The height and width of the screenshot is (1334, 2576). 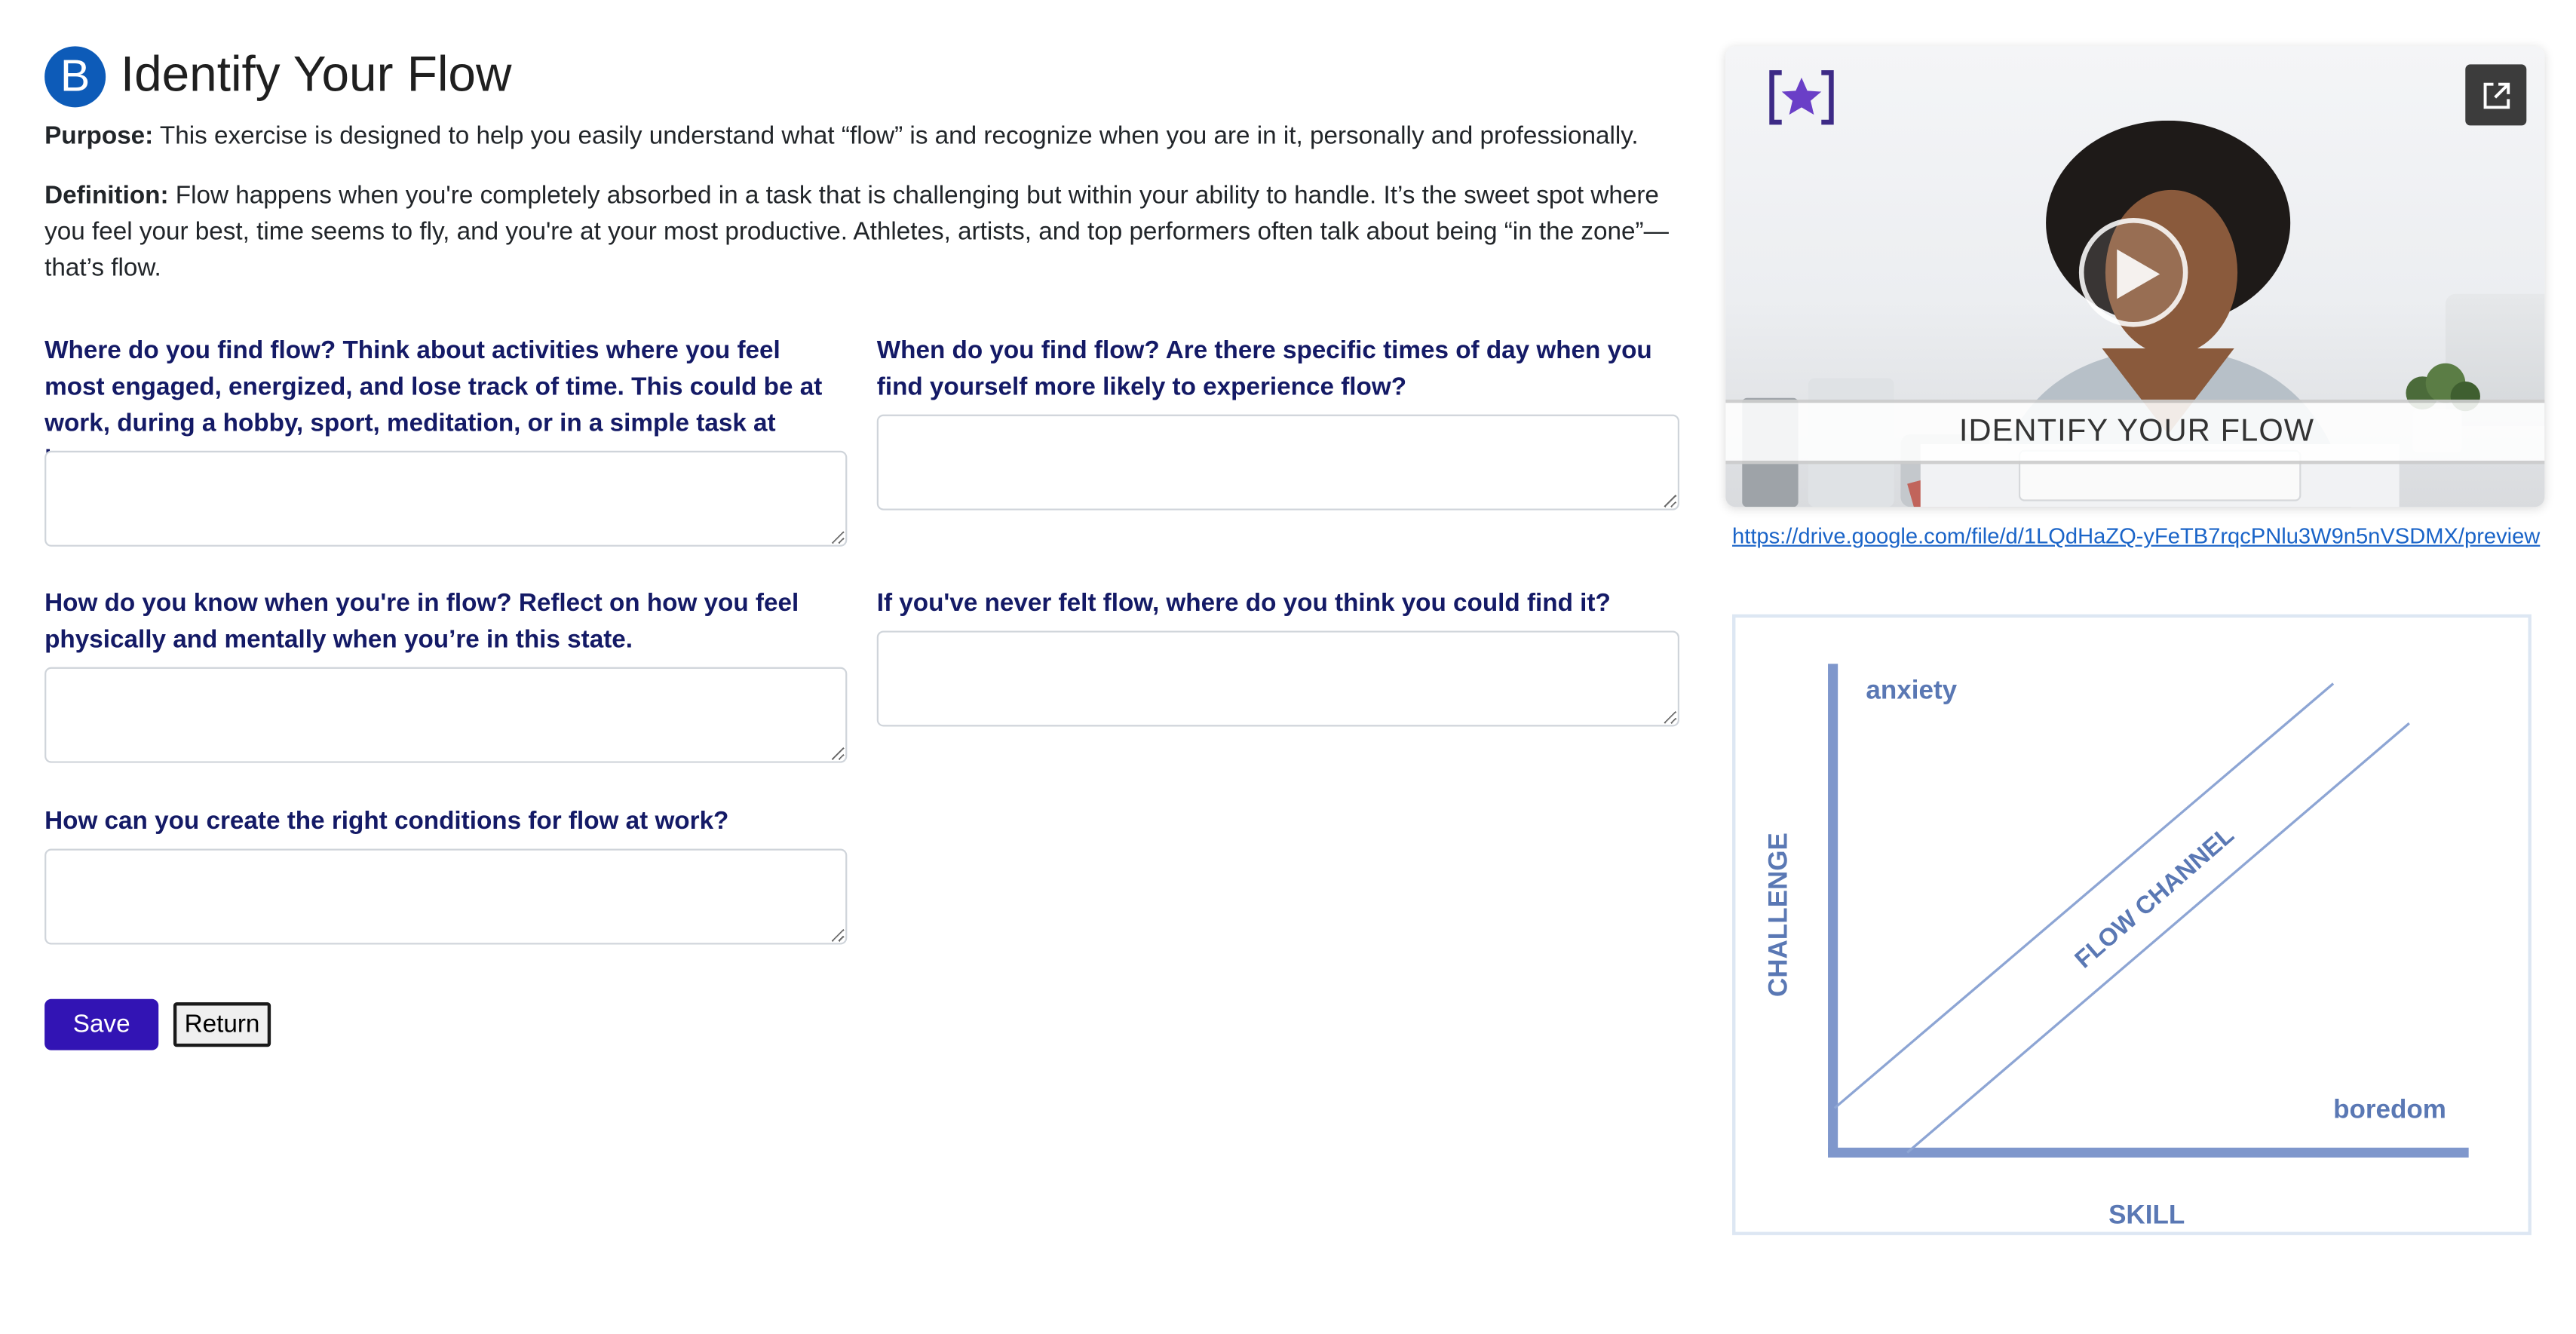 What do you see at coordinates (106, 195) in the screenshot?
I see `definition-label: Definition:` at bounding box center [106, 195].